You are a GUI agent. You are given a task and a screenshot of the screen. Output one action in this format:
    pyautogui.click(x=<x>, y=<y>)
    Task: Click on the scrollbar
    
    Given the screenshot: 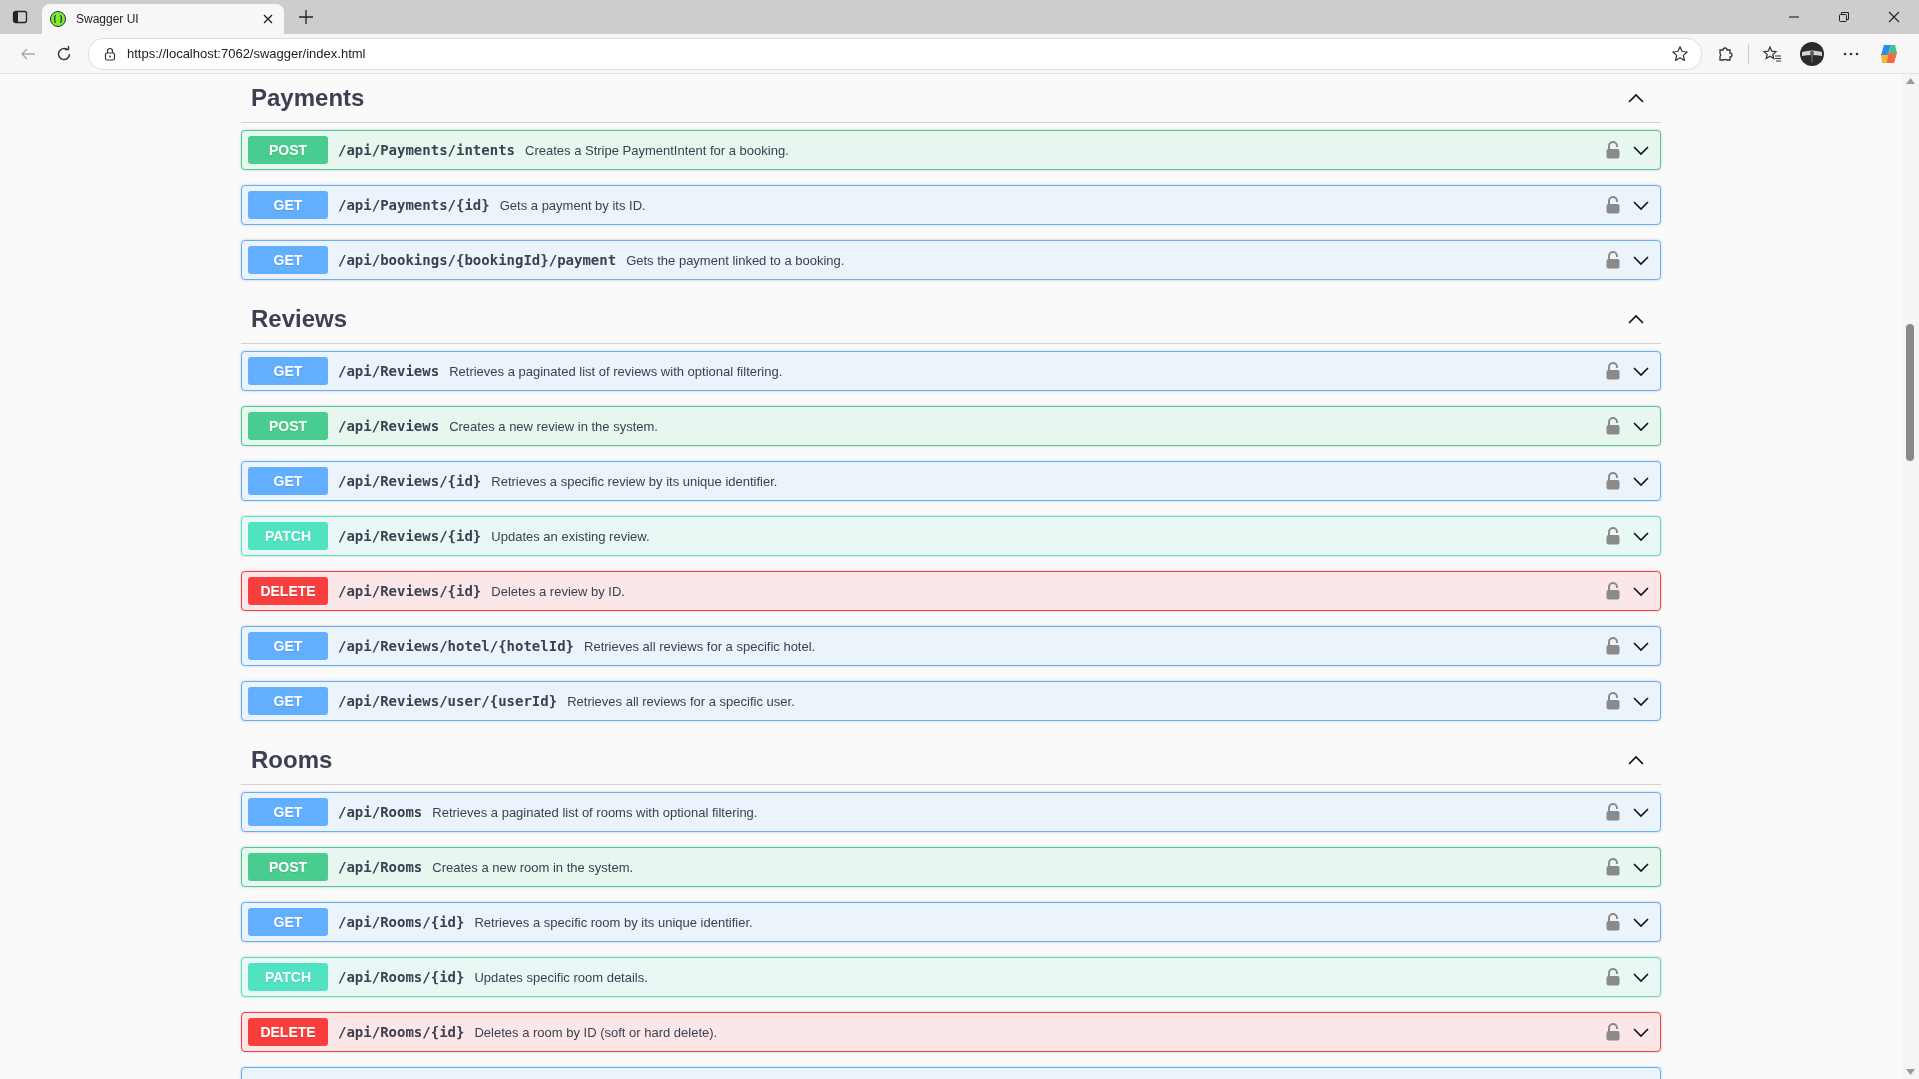 What is the action you would take?
    pyautogui.click(x=1910, y=576)
    